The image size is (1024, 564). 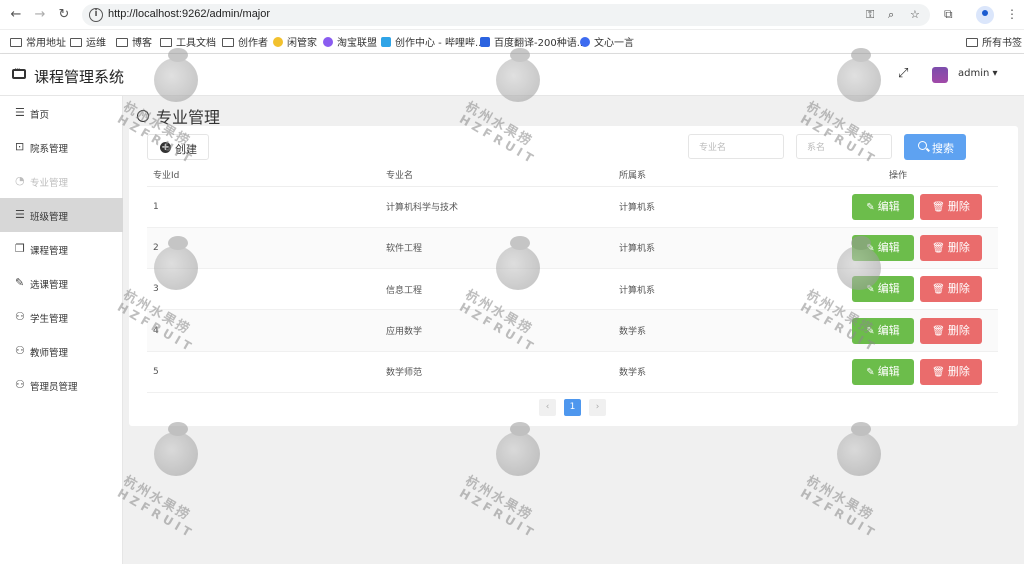 I want to click on table-row: 2 软件工程 计算机系 ✎ 编辑 🗑 删除, so click(x=572, y=248).